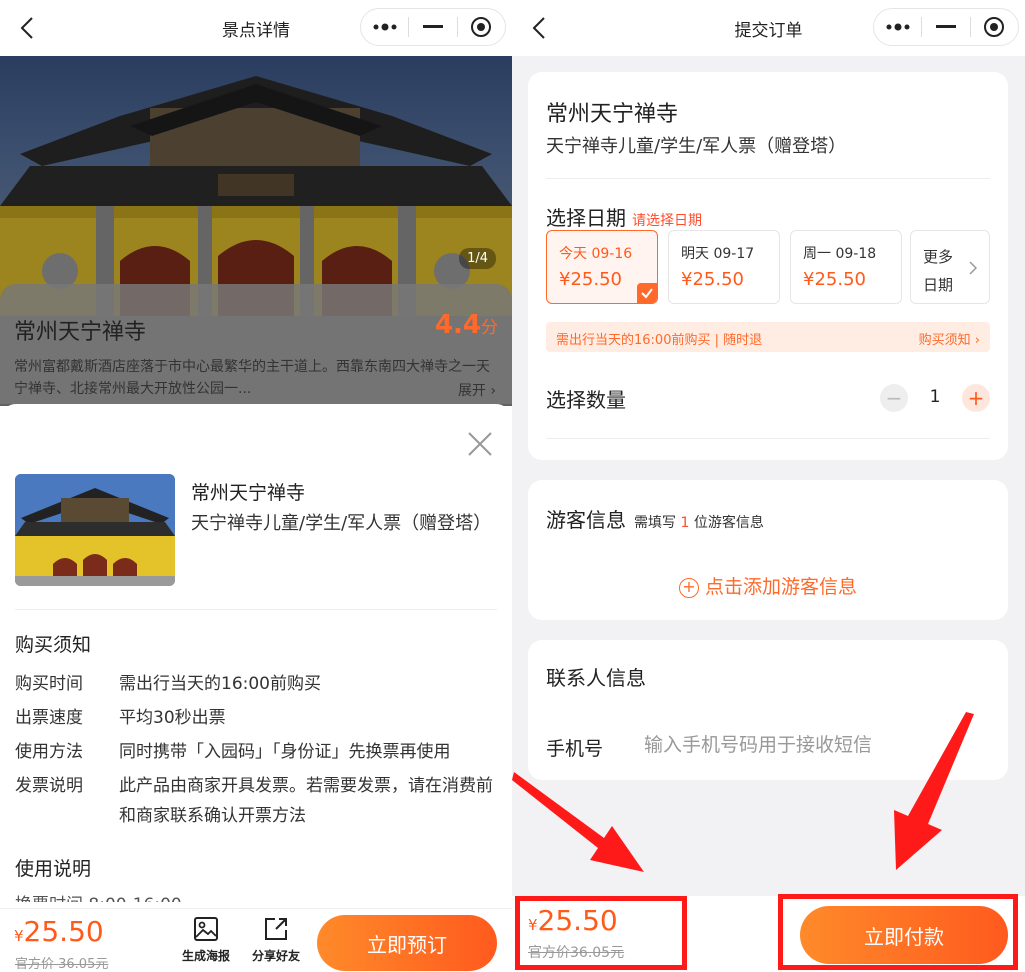 This screenshot has width=1025, height=972. What do you see at coordinates (685, 523) in the screenshot?
I see `visitor-count: 1` at bounding box center [685, 523].